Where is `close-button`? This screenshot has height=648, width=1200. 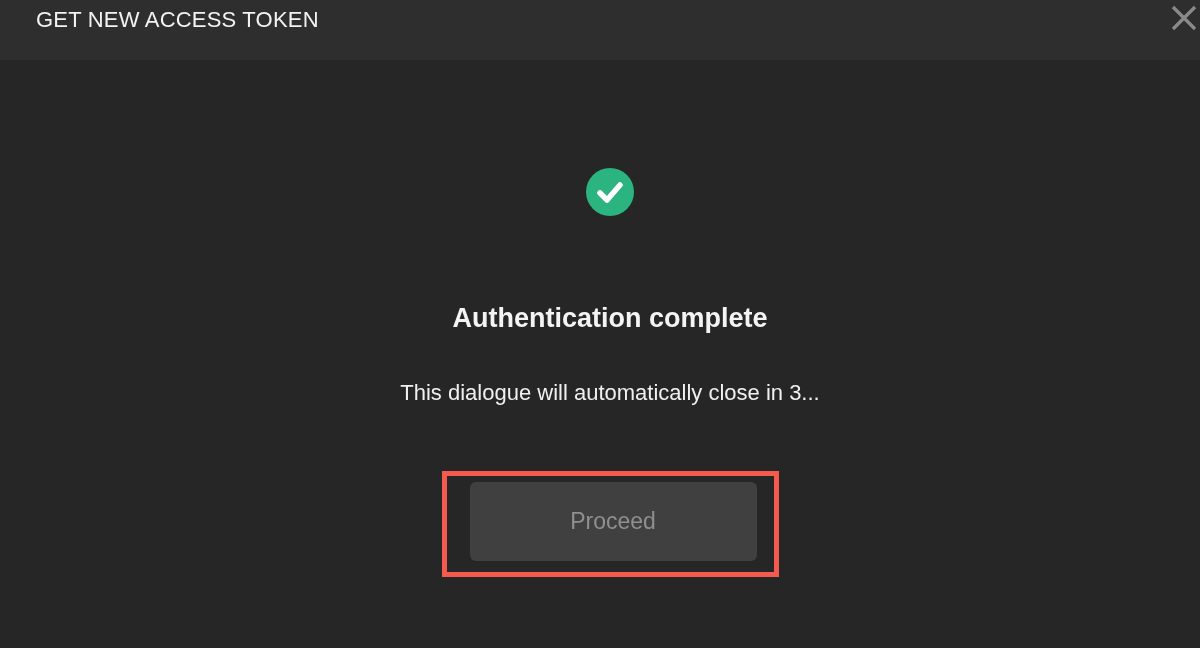 close-button is located at coordinates (1184, 18).